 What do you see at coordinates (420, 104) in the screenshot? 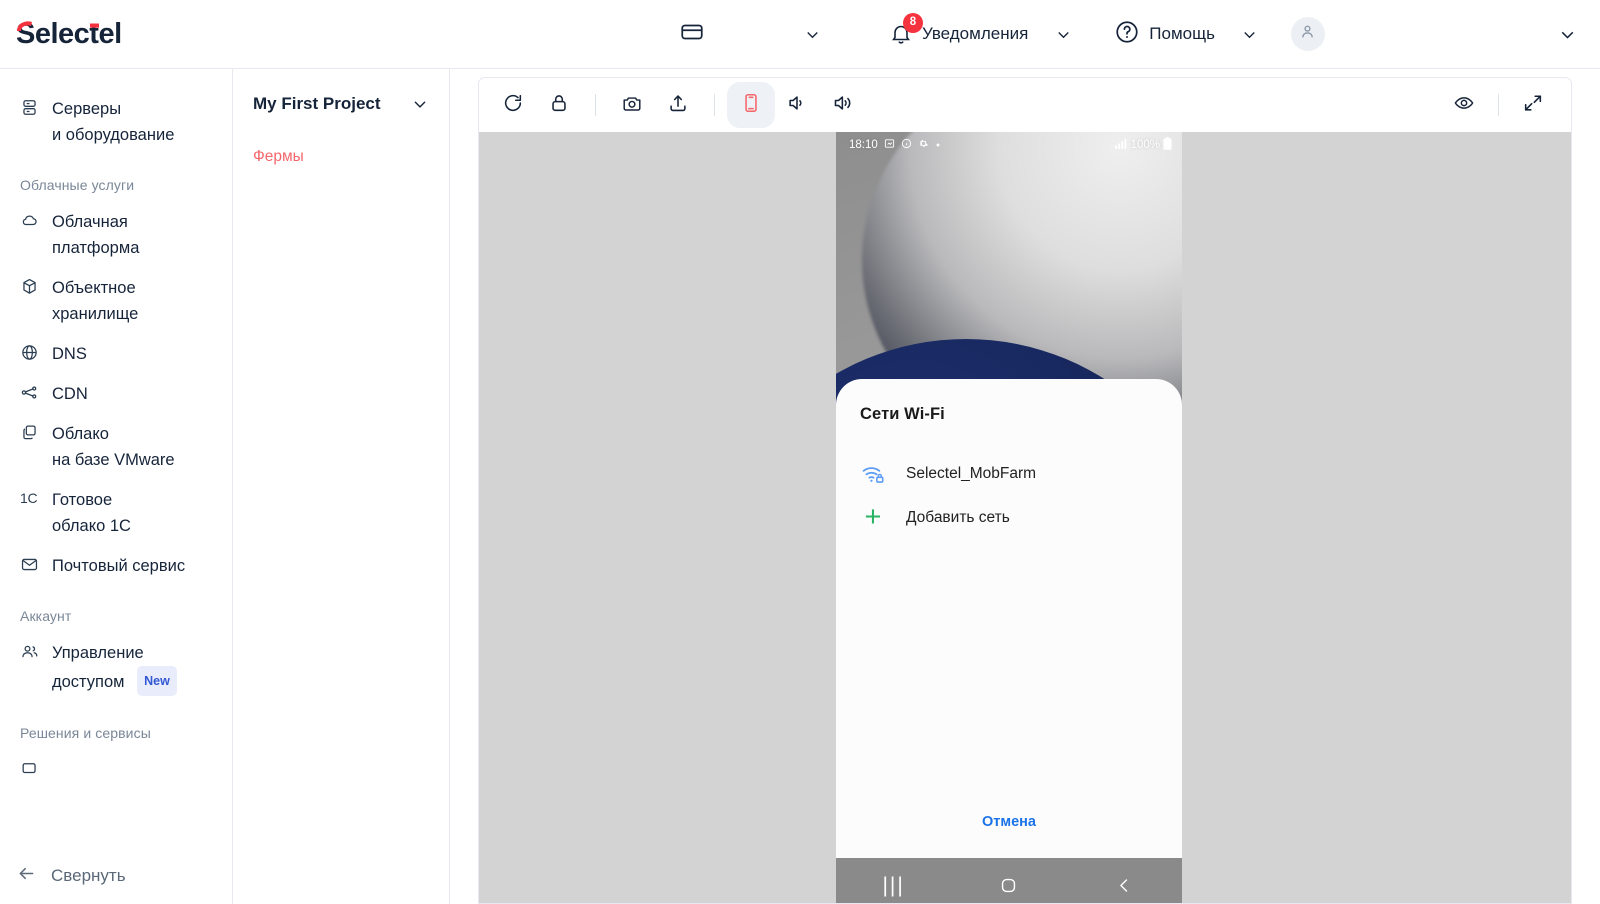
I see `project-chevron-down-icon` at bounding box center [420, 104].